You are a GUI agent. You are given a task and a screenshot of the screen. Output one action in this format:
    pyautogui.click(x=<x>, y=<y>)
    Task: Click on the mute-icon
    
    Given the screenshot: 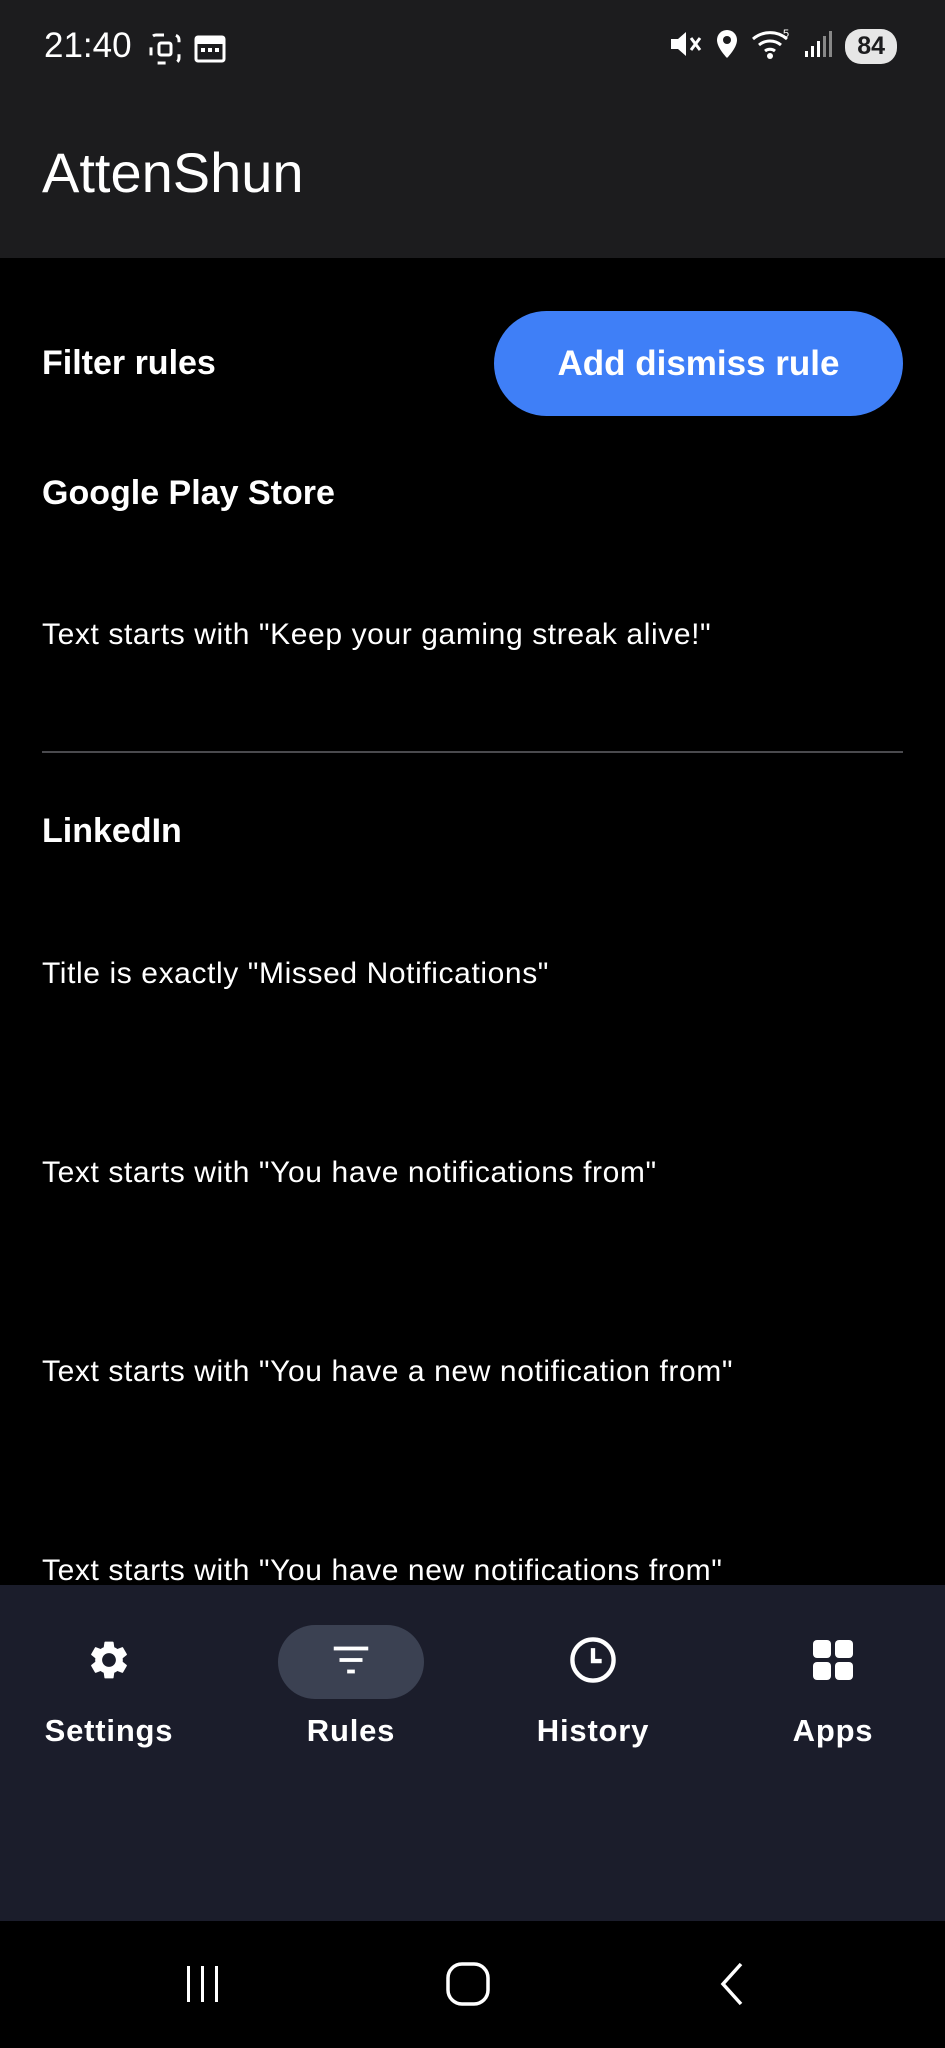 What is the action you would take?
    pyautogui.click(x=686, y=46)
    